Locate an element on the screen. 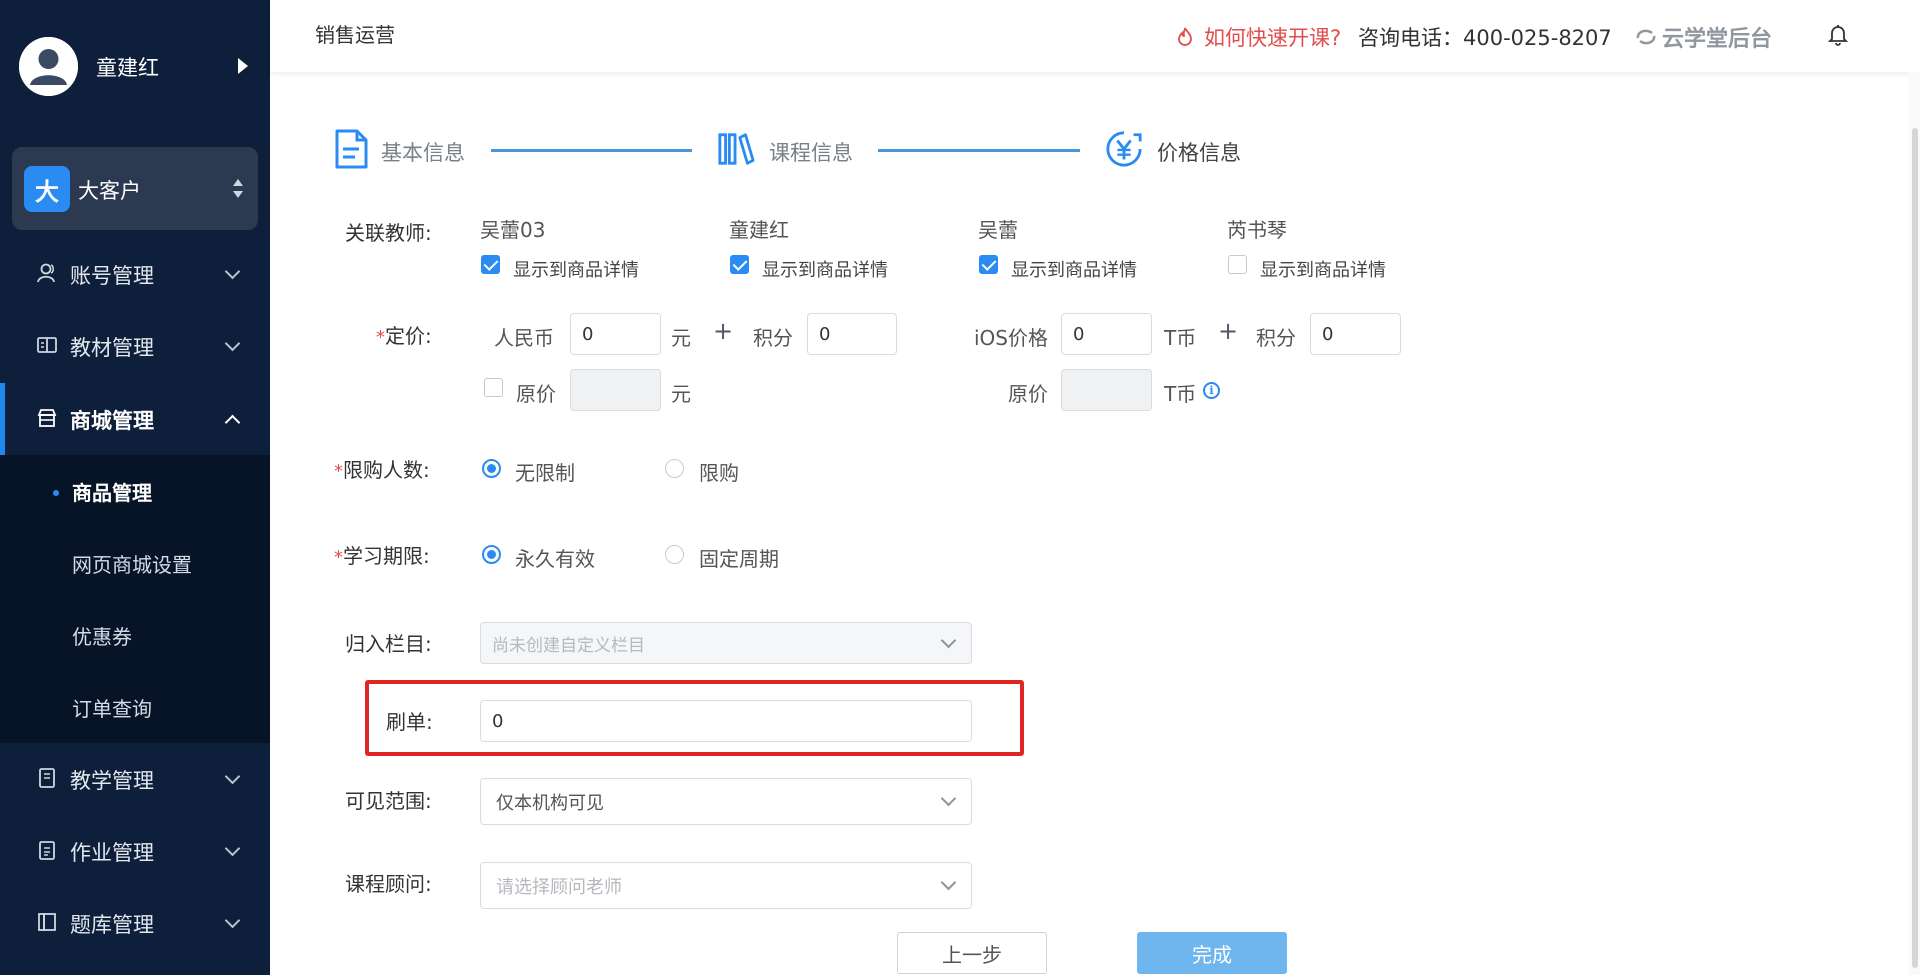  sort-arrows-icon is located at coordinates (238, 190).